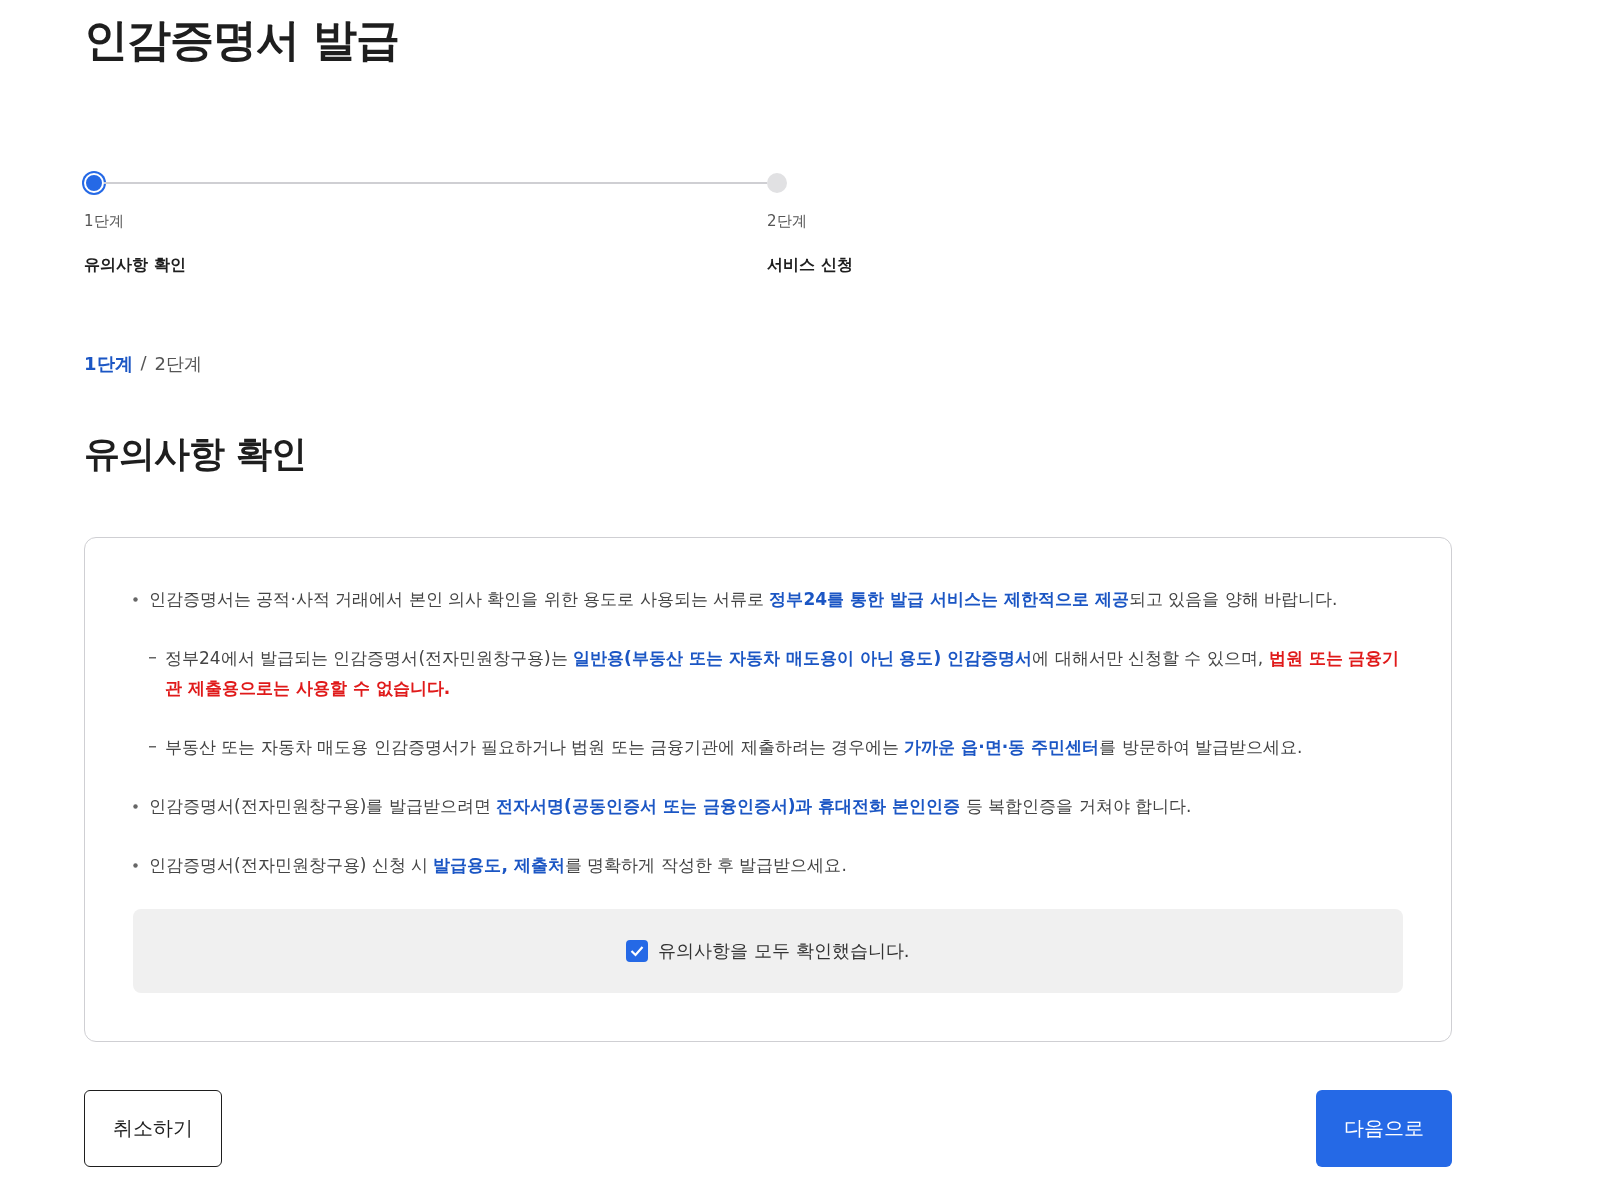 This screenshot has width=1599, height=1200. What do you see at coordinates (104, 221) in the screenshot?
I see `step-number: 1단계` at bounding box center [104, 221].